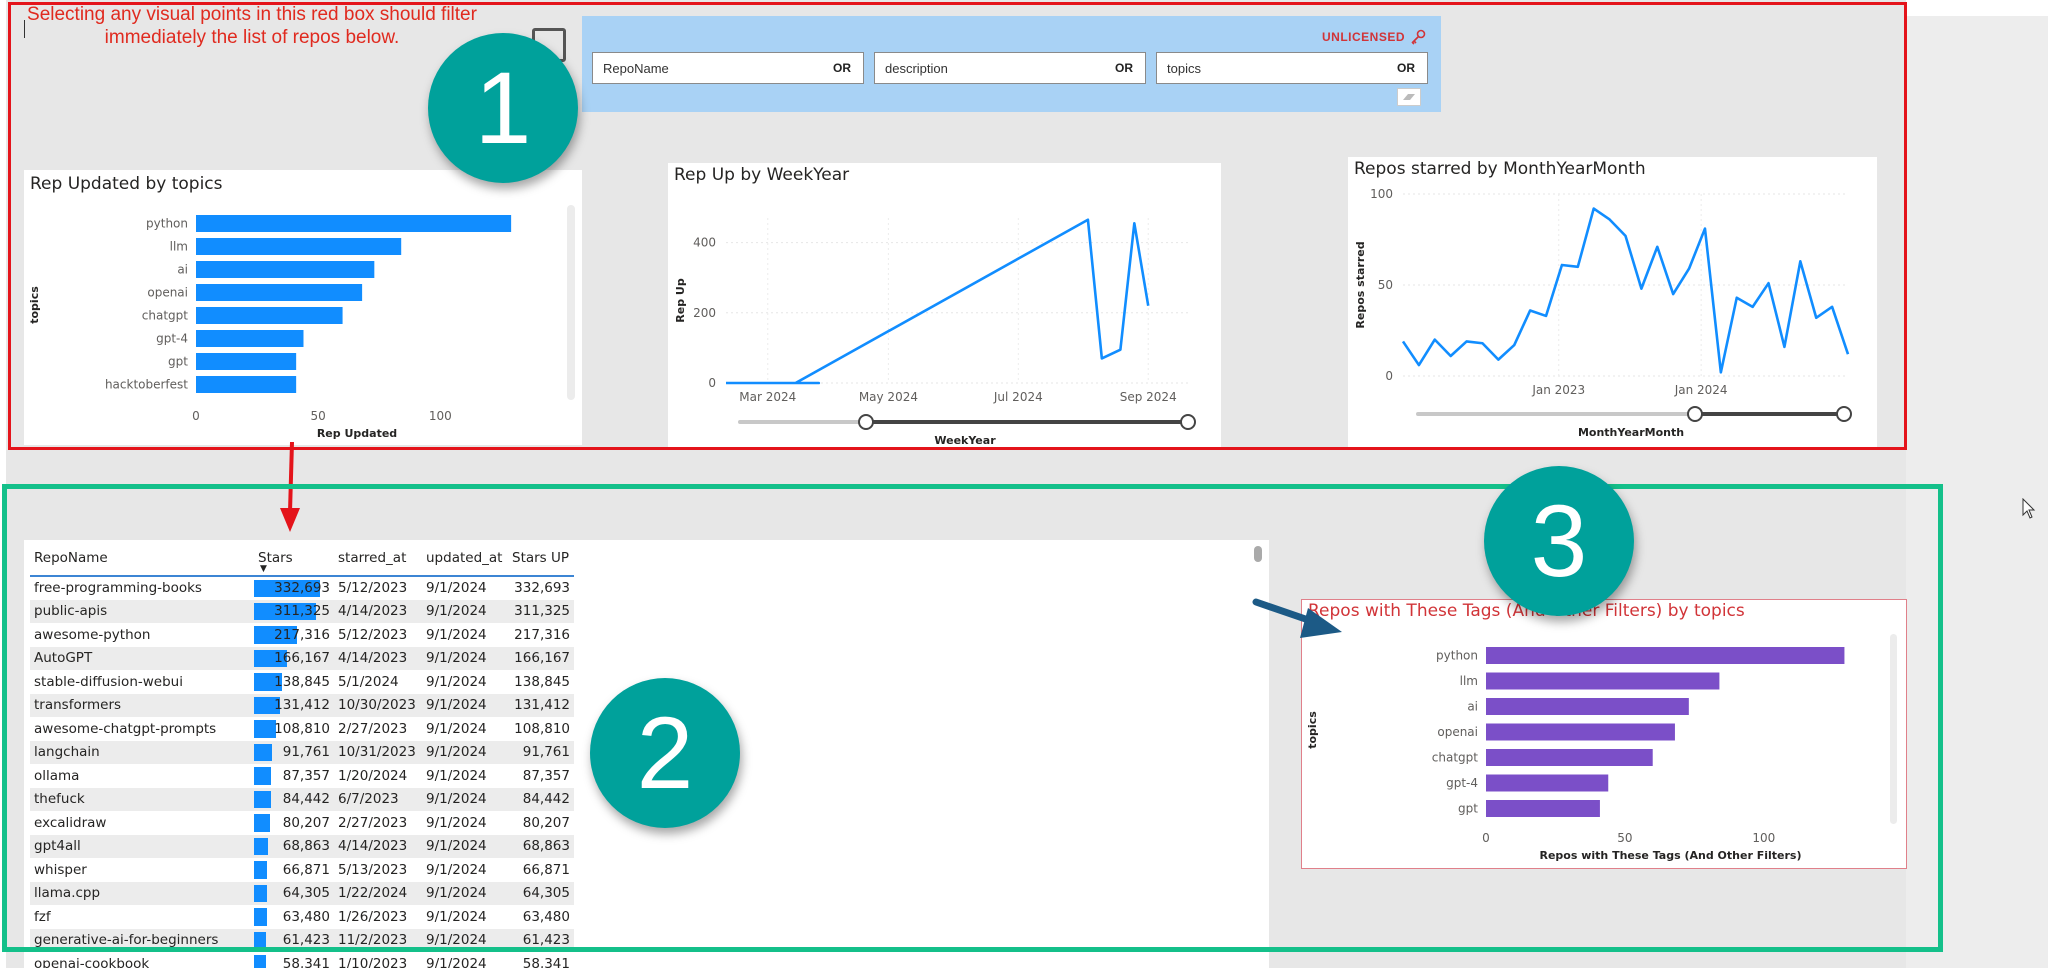 The height and width of the screenshot is (968, 2048). I want to click on cell-stars: 108,810, so click(294, 729).